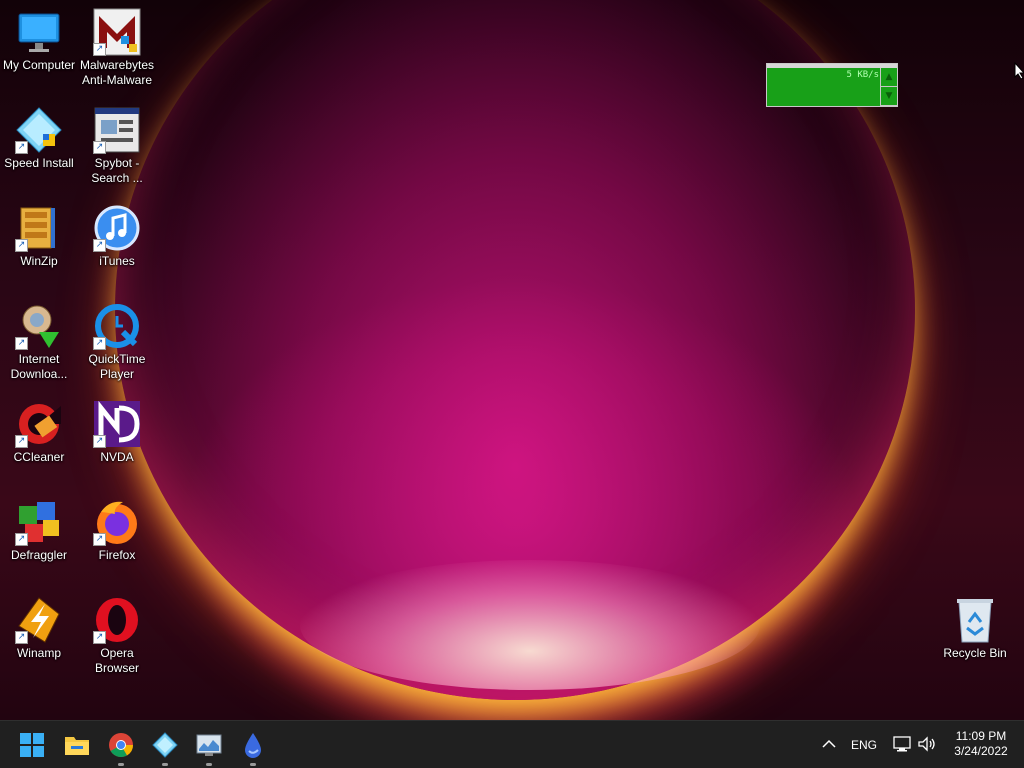 This screenshot has width=1024, height=768. I want to click on icon-label: Defraggler, so click(39, 555).